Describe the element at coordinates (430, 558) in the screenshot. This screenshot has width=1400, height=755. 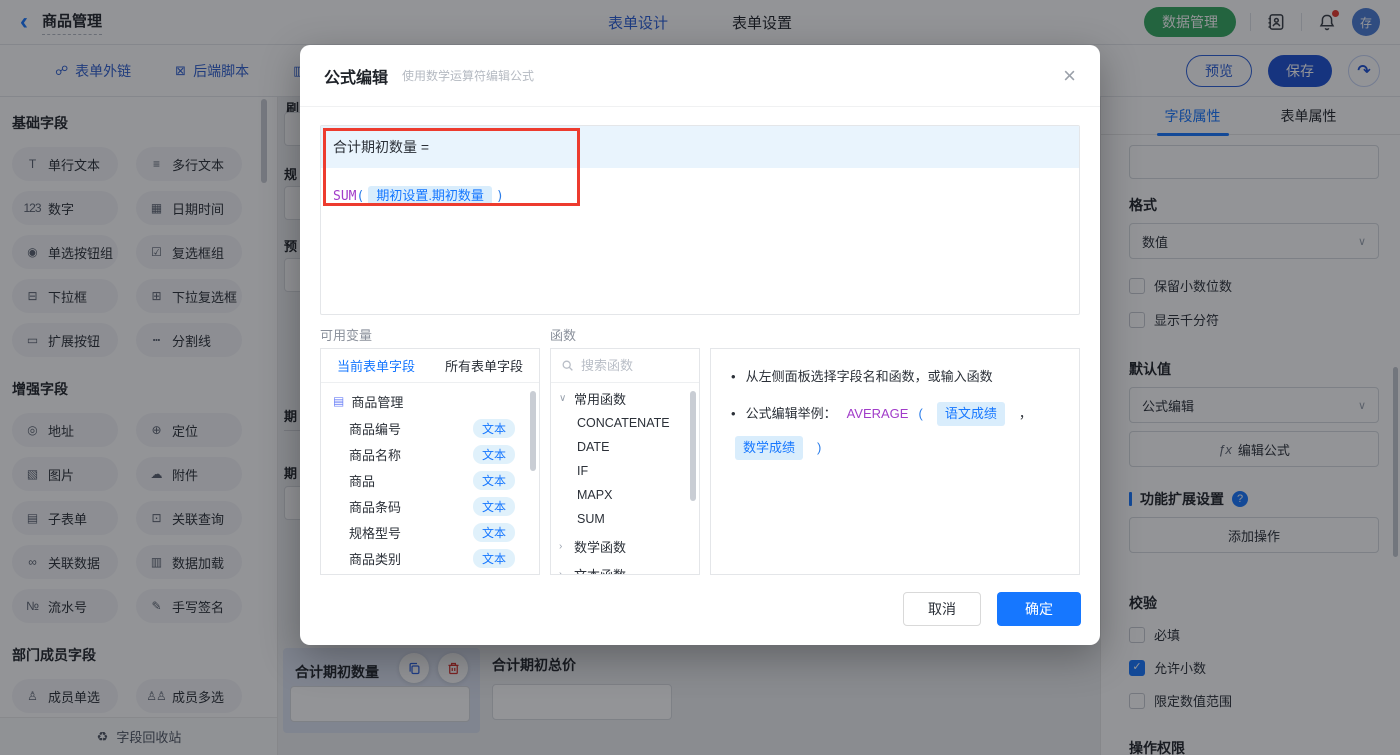
I see `variable-row: 商品类别 文本` at that location.